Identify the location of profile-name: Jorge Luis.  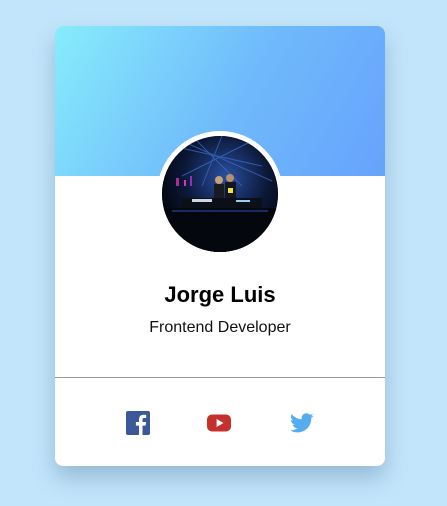
(220, 294).